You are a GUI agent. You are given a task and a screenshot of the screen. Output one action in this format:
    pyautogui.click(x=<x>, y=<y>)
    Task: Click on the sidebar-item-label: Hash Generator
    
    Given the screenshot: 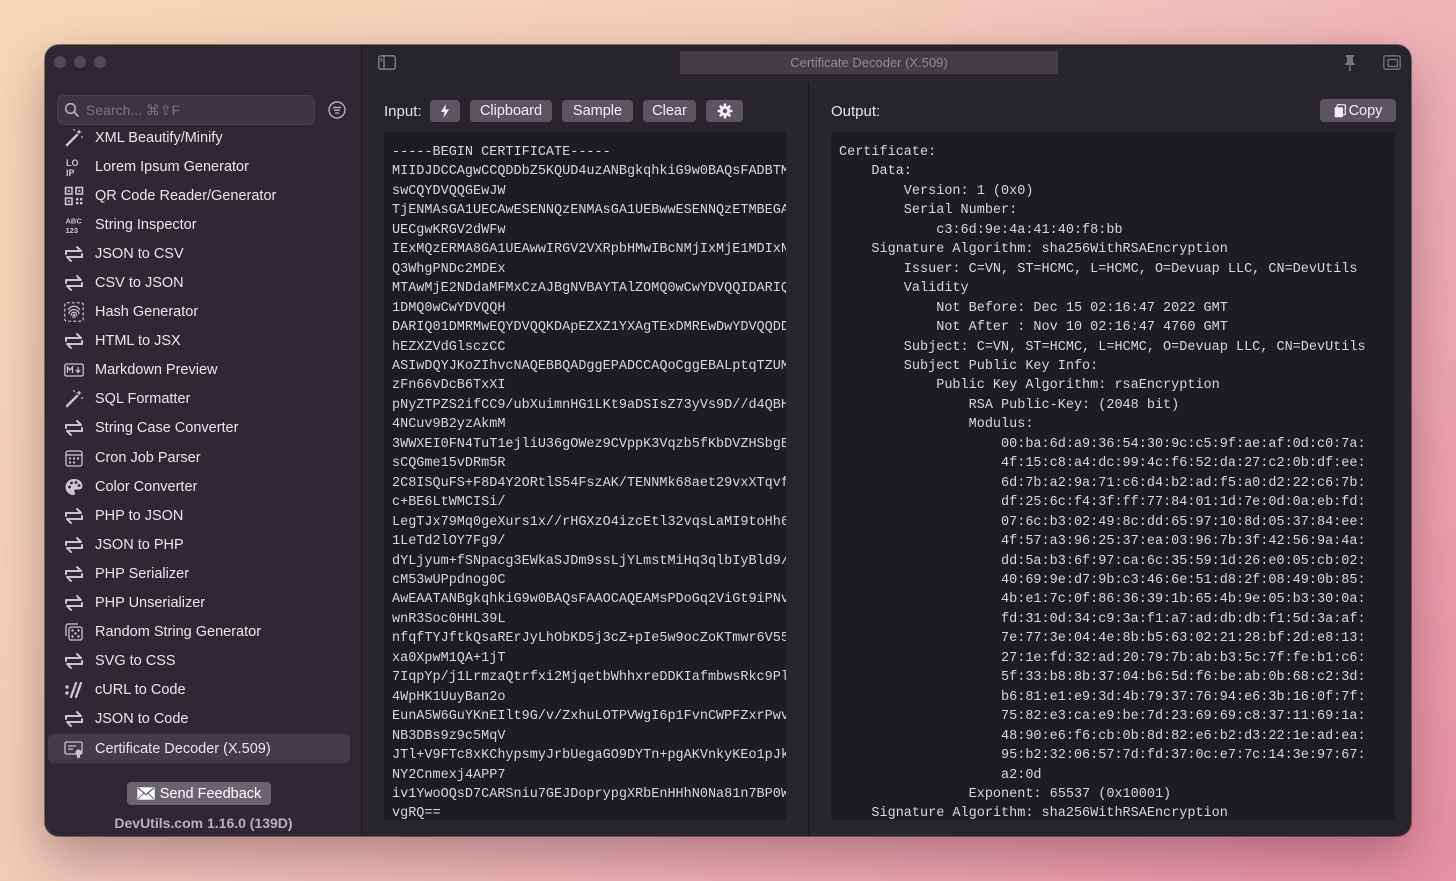 What is the action you would take?
    pyautogui.click(x=147, y=312)
    